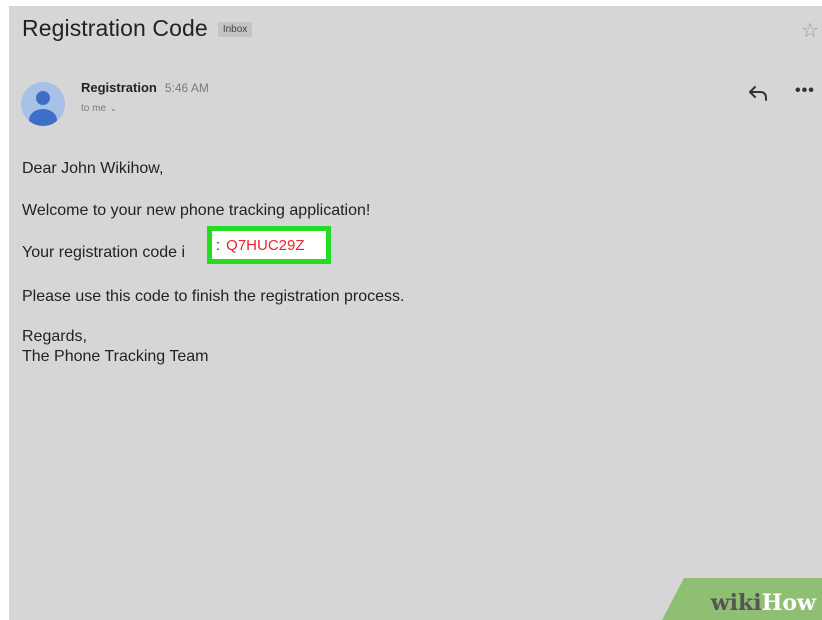 The image size is (822, 620). Describe the element at coordinates (810, 31) in the screenshot. I see `star-icon: ☆` at that location.